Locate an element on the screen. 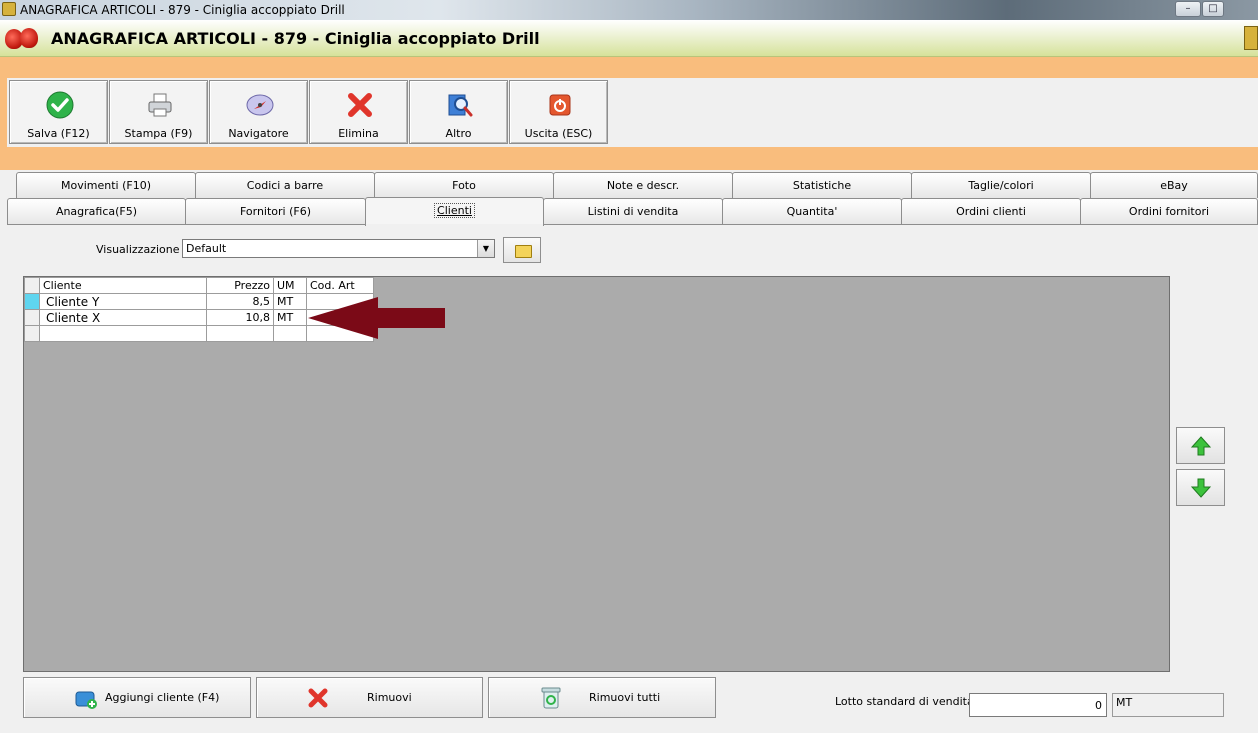 The image size is (1258, 733). navigator-button: Navigatore is located at coordinates (258, 112).